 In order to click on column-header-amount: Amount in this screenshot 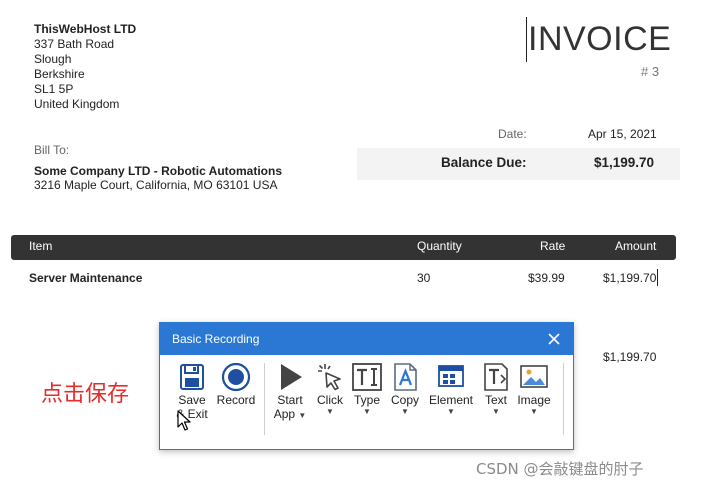, I will do `click(636, 246)`.